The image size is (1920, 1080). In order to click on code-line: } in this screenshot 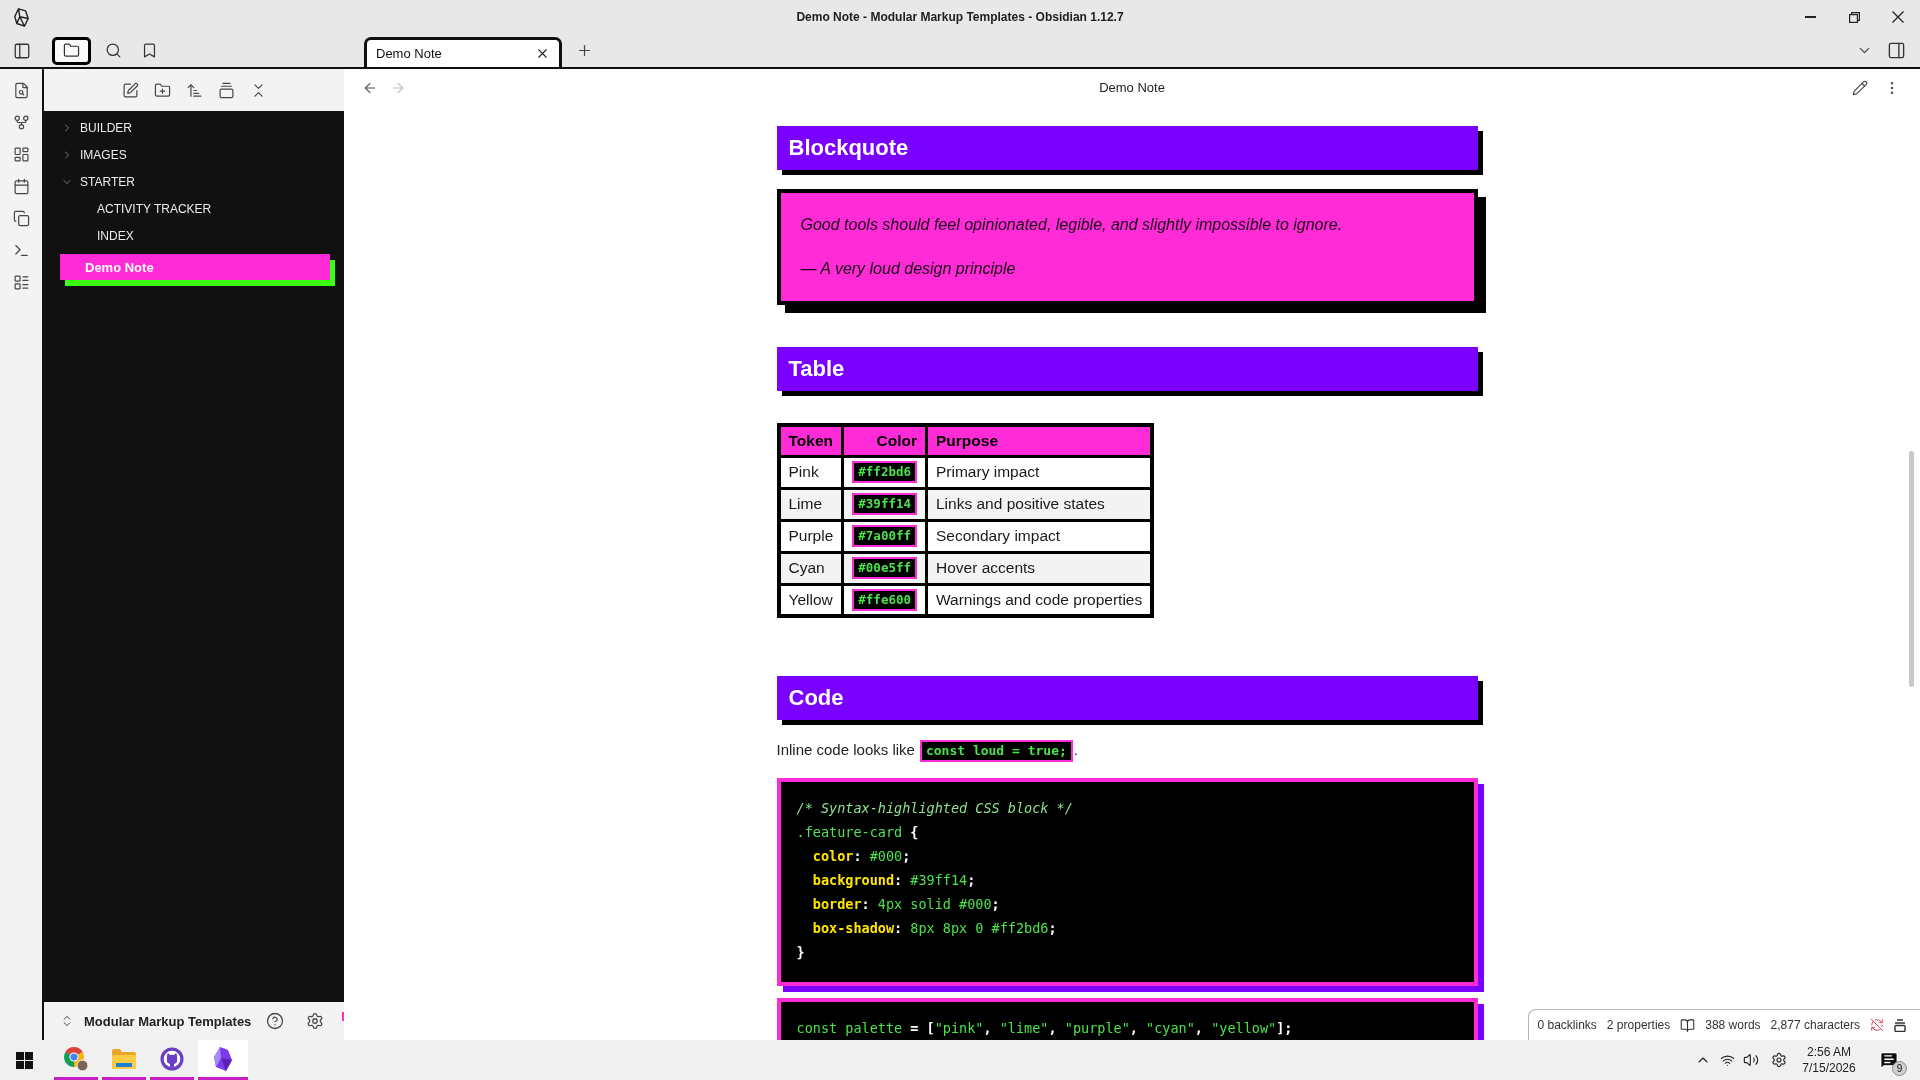, I will do `click(800, 952)`.